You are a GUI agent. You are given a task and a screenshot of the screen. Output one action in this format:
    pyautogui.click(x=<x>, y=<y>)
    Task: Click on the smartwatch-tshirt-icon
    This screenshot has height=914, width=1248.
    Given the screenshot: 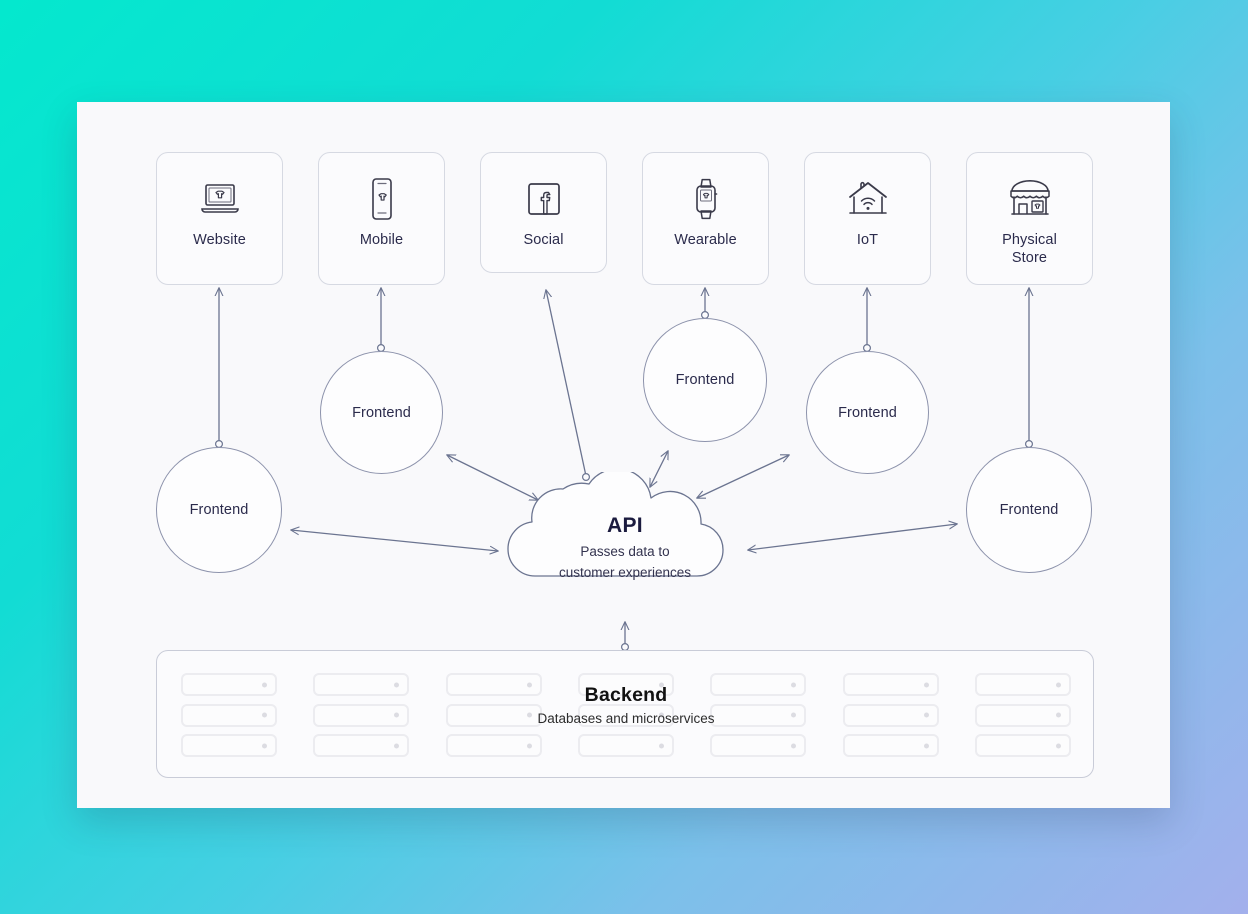 What is the action you would take?
    pyautogui.click(x=706, y=199)
    